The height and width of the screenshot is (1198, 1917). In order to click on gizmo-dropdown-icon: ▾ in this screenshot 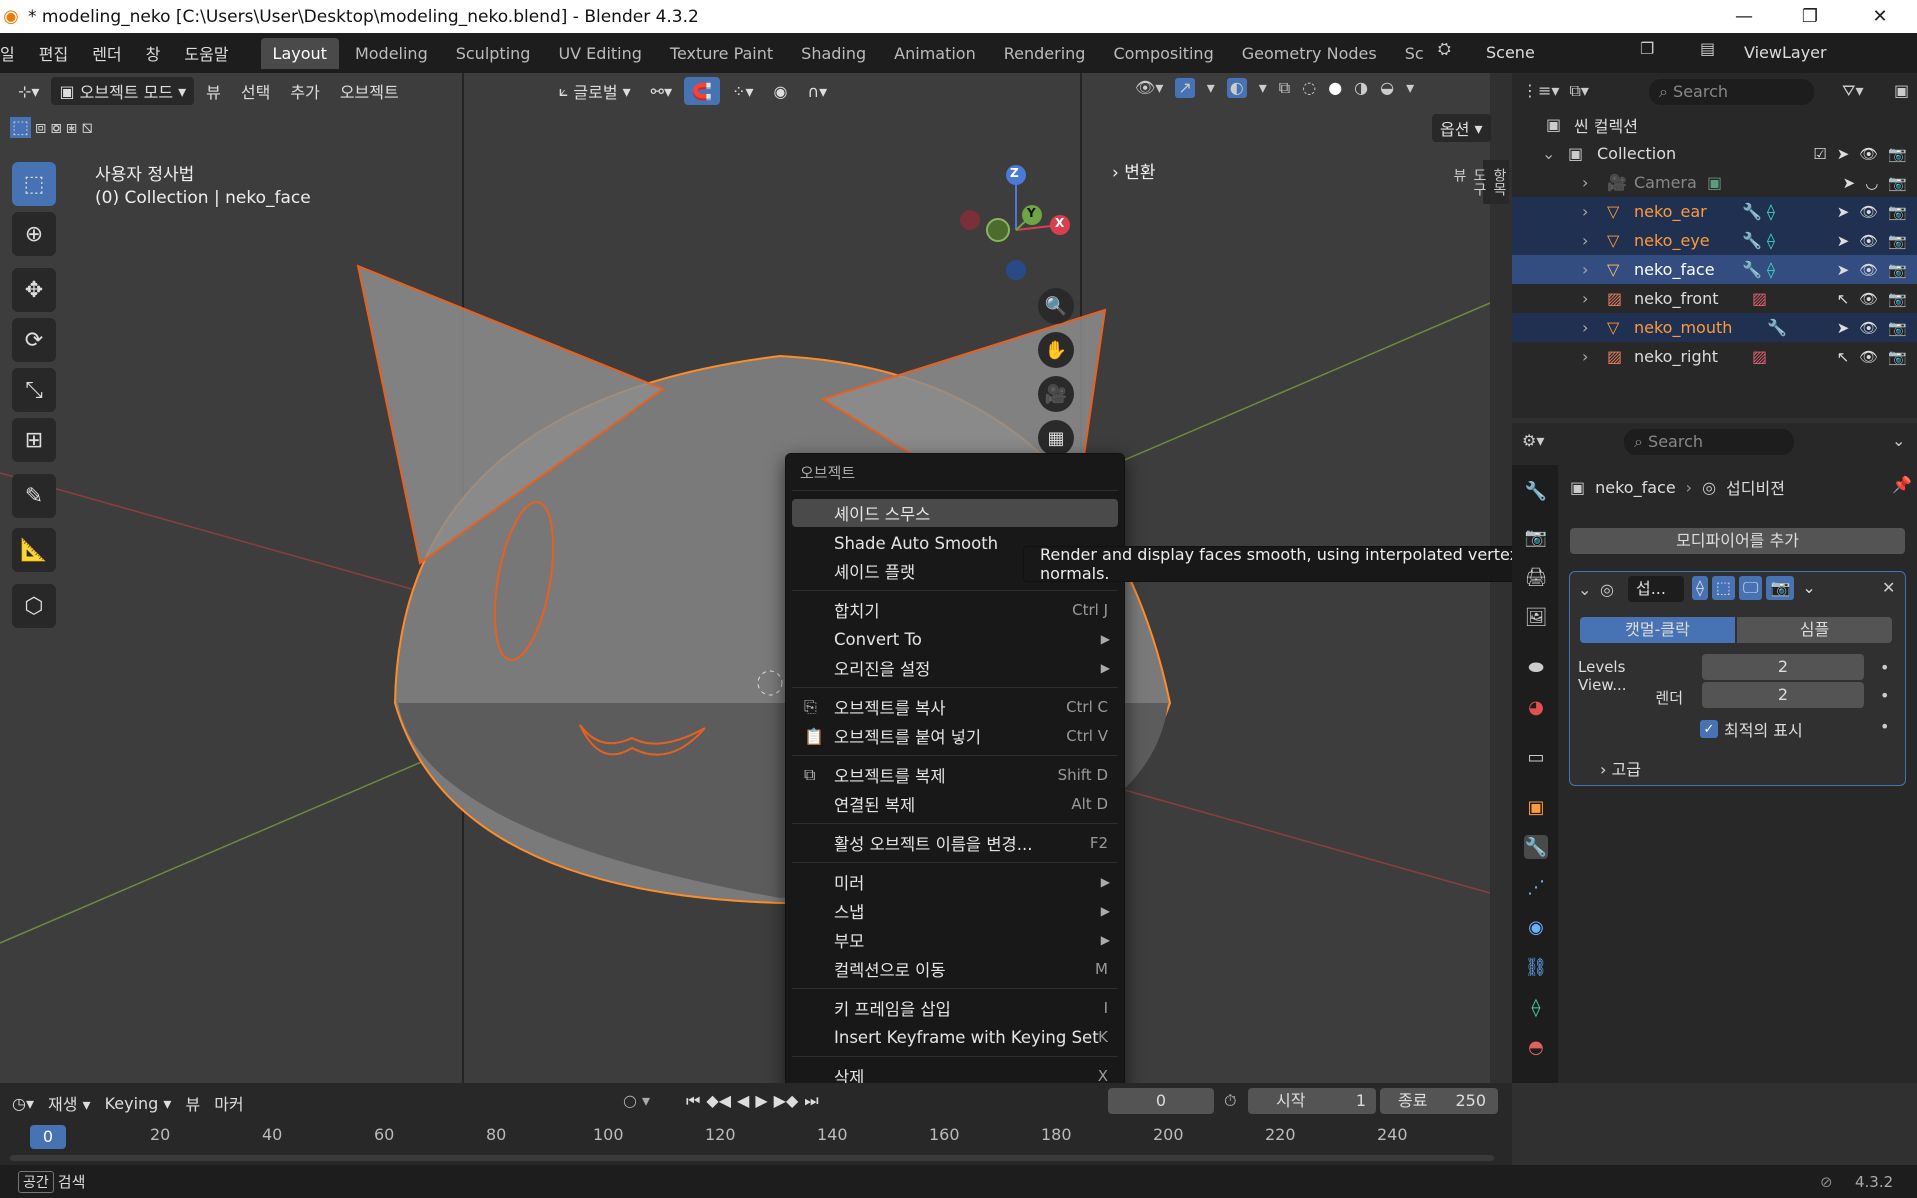, I will do `click(1211, 88)`.